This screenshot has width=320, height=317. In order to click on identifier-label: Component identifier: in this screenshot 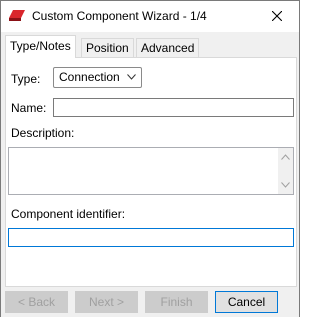, I will do `click(68, 214)`.